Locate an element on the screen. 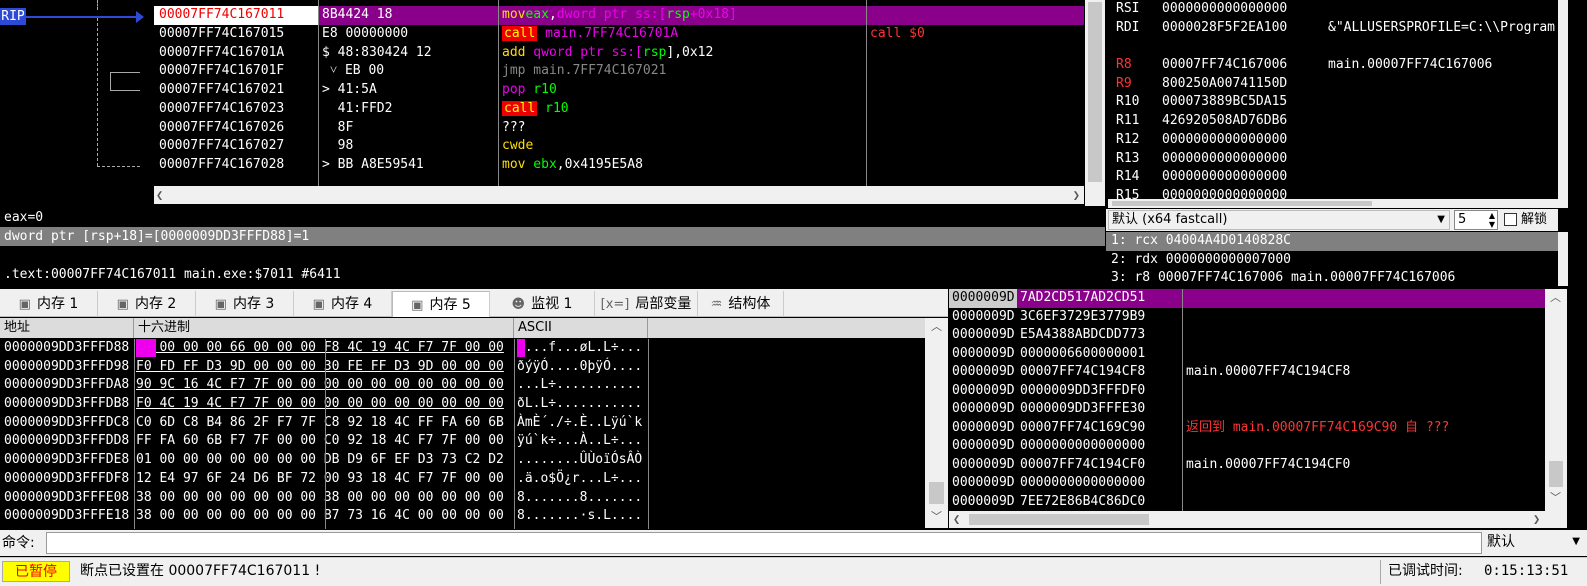 This screenshot has height=586, width=1587. command-mode-select: 默认 ▼ is located at coordinates (1534, 543).